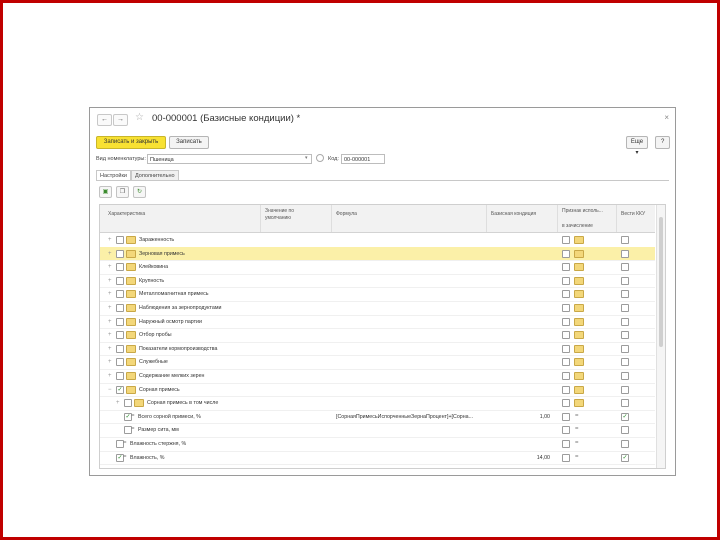  Describe the element at coordinates (666, 117) in the screenshot. I see `close-icon: ×` at that location.